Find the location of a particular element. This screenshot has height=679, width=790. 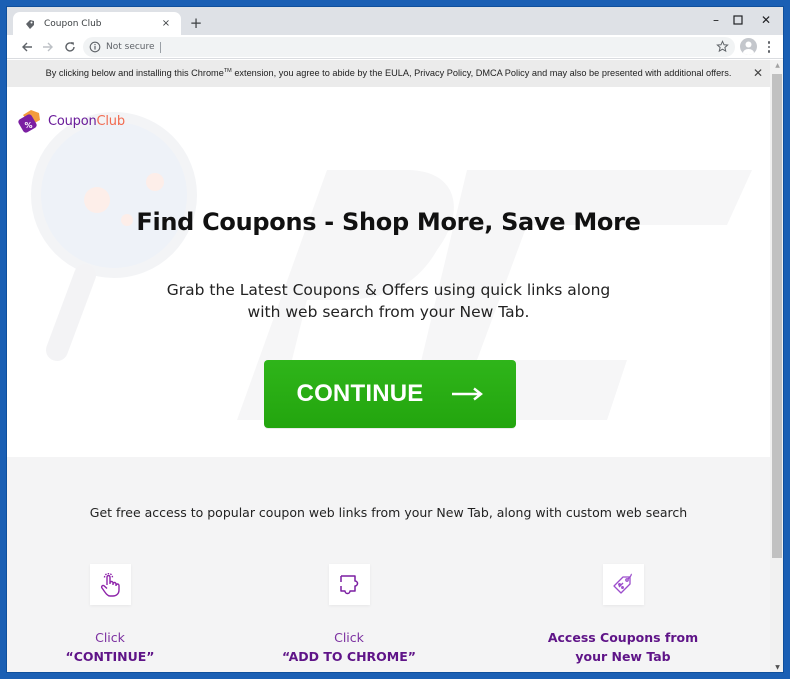

browser-toolbar: Not secure is located at coordinates (395, 47).